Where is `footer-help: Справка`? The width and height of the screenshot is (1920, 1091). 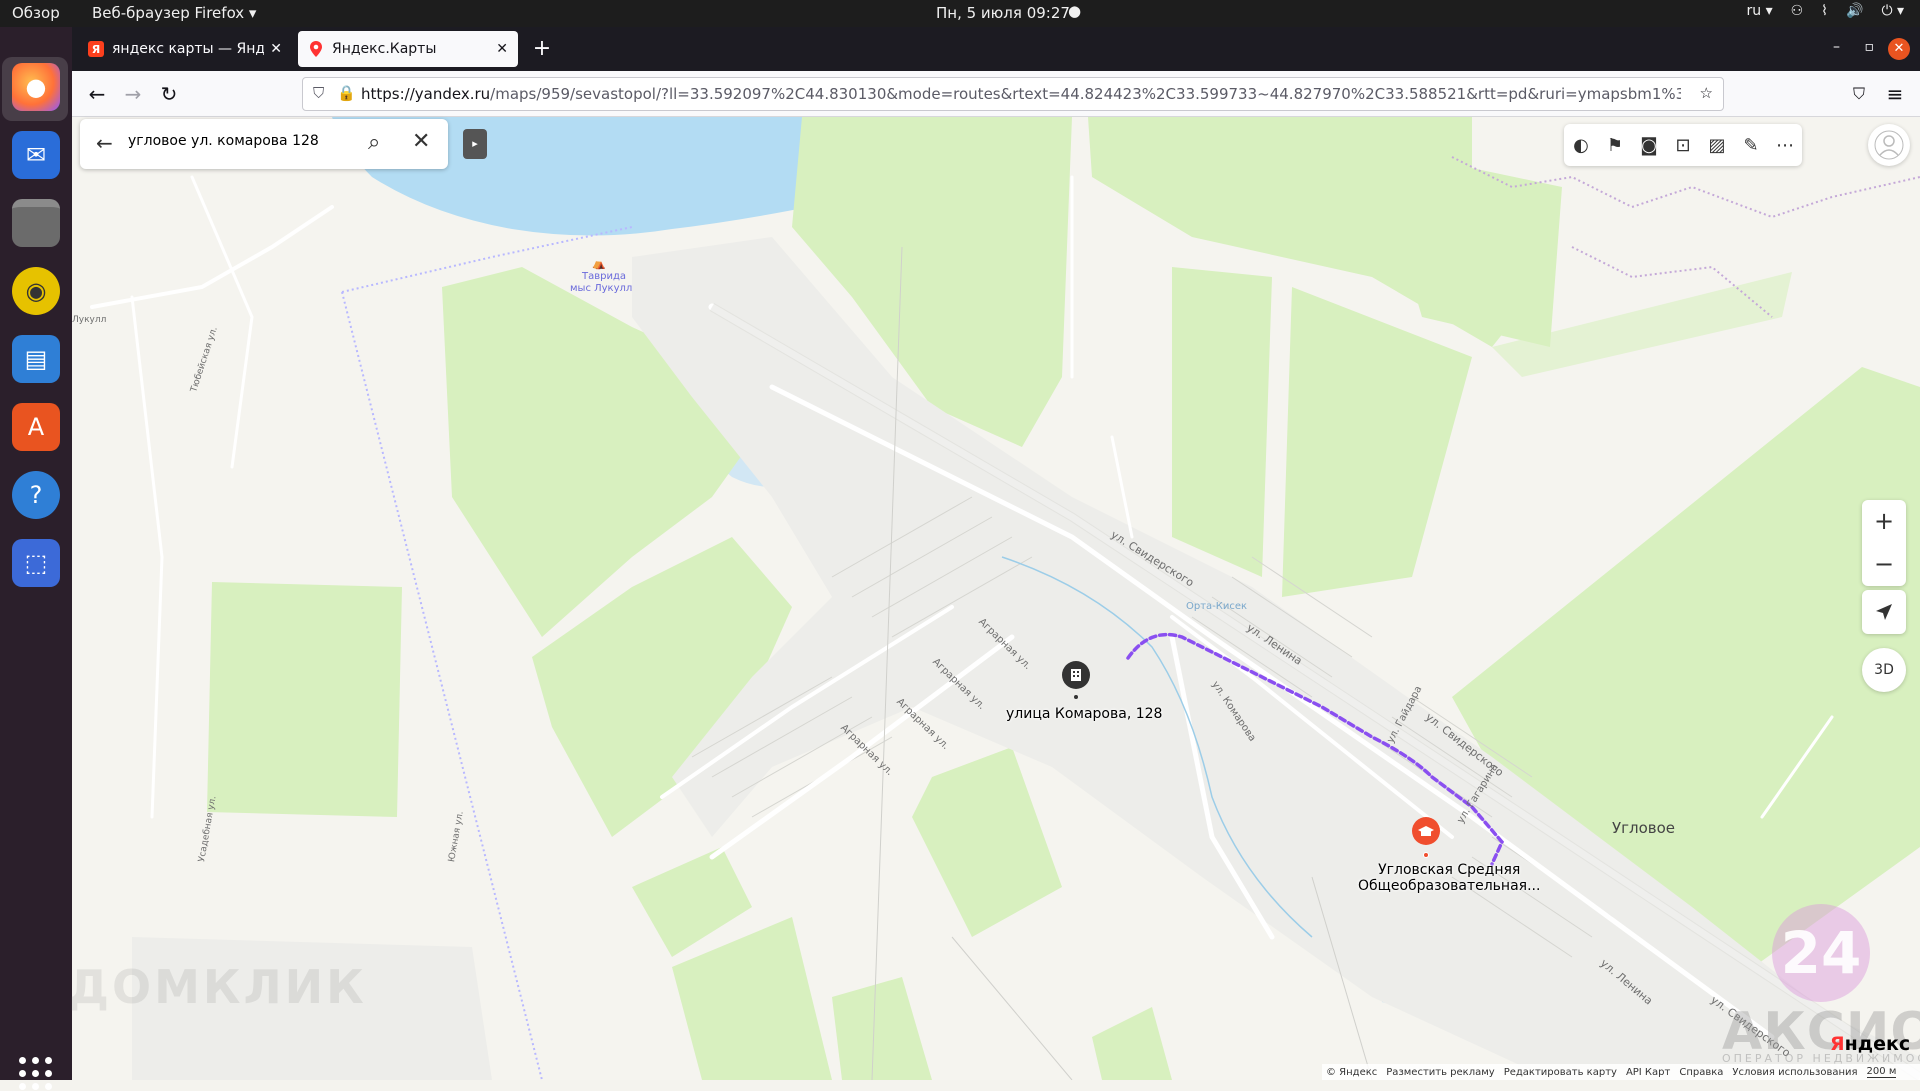 footer-help: Справка is located at coordinates (1701, 1072).